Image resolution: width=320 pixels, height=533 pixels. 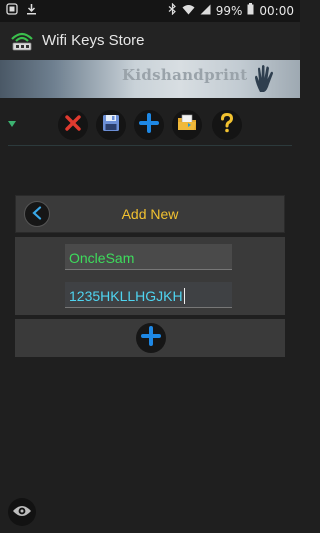 I want to click on status-bar: 99% 00:00, so click(x=150, y=11).